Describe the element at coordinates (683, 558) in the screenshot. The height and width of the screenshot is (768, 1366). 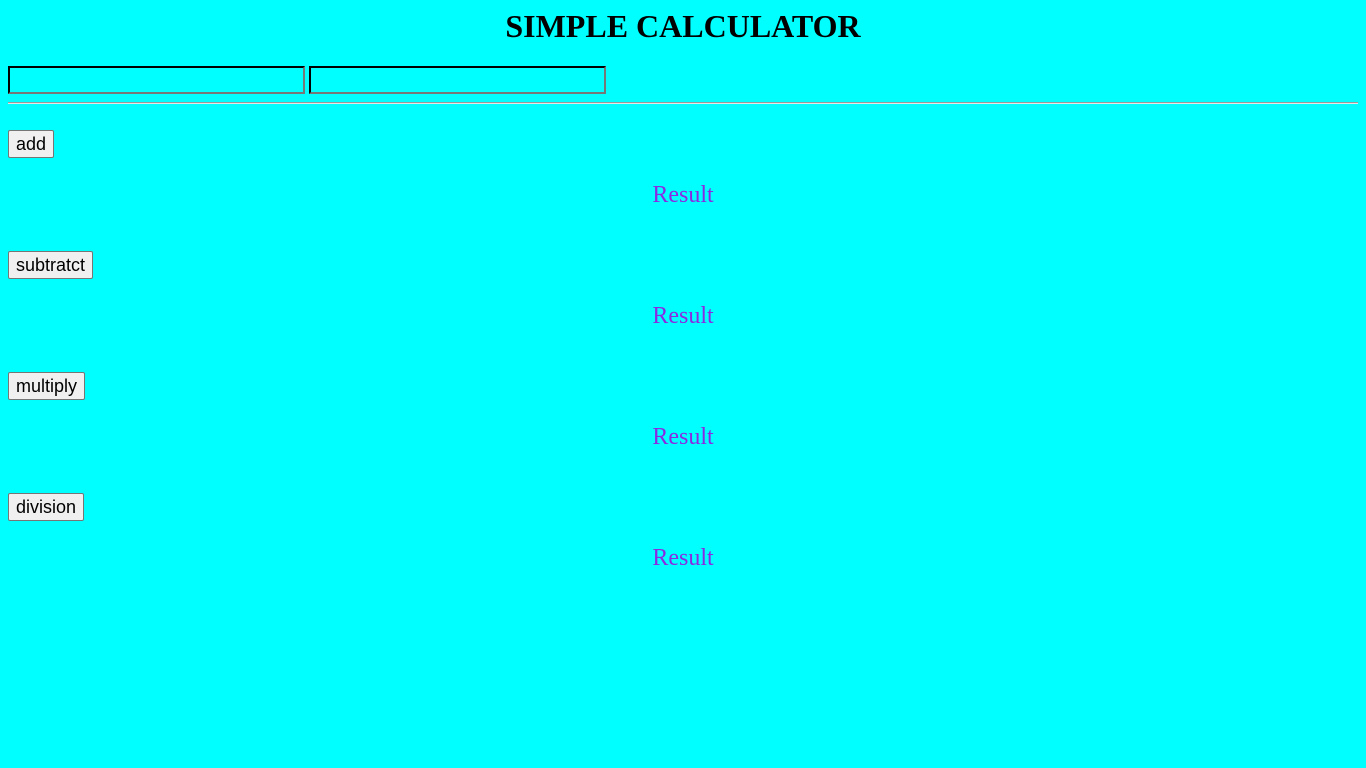
I see `division-result: Result` at that location.